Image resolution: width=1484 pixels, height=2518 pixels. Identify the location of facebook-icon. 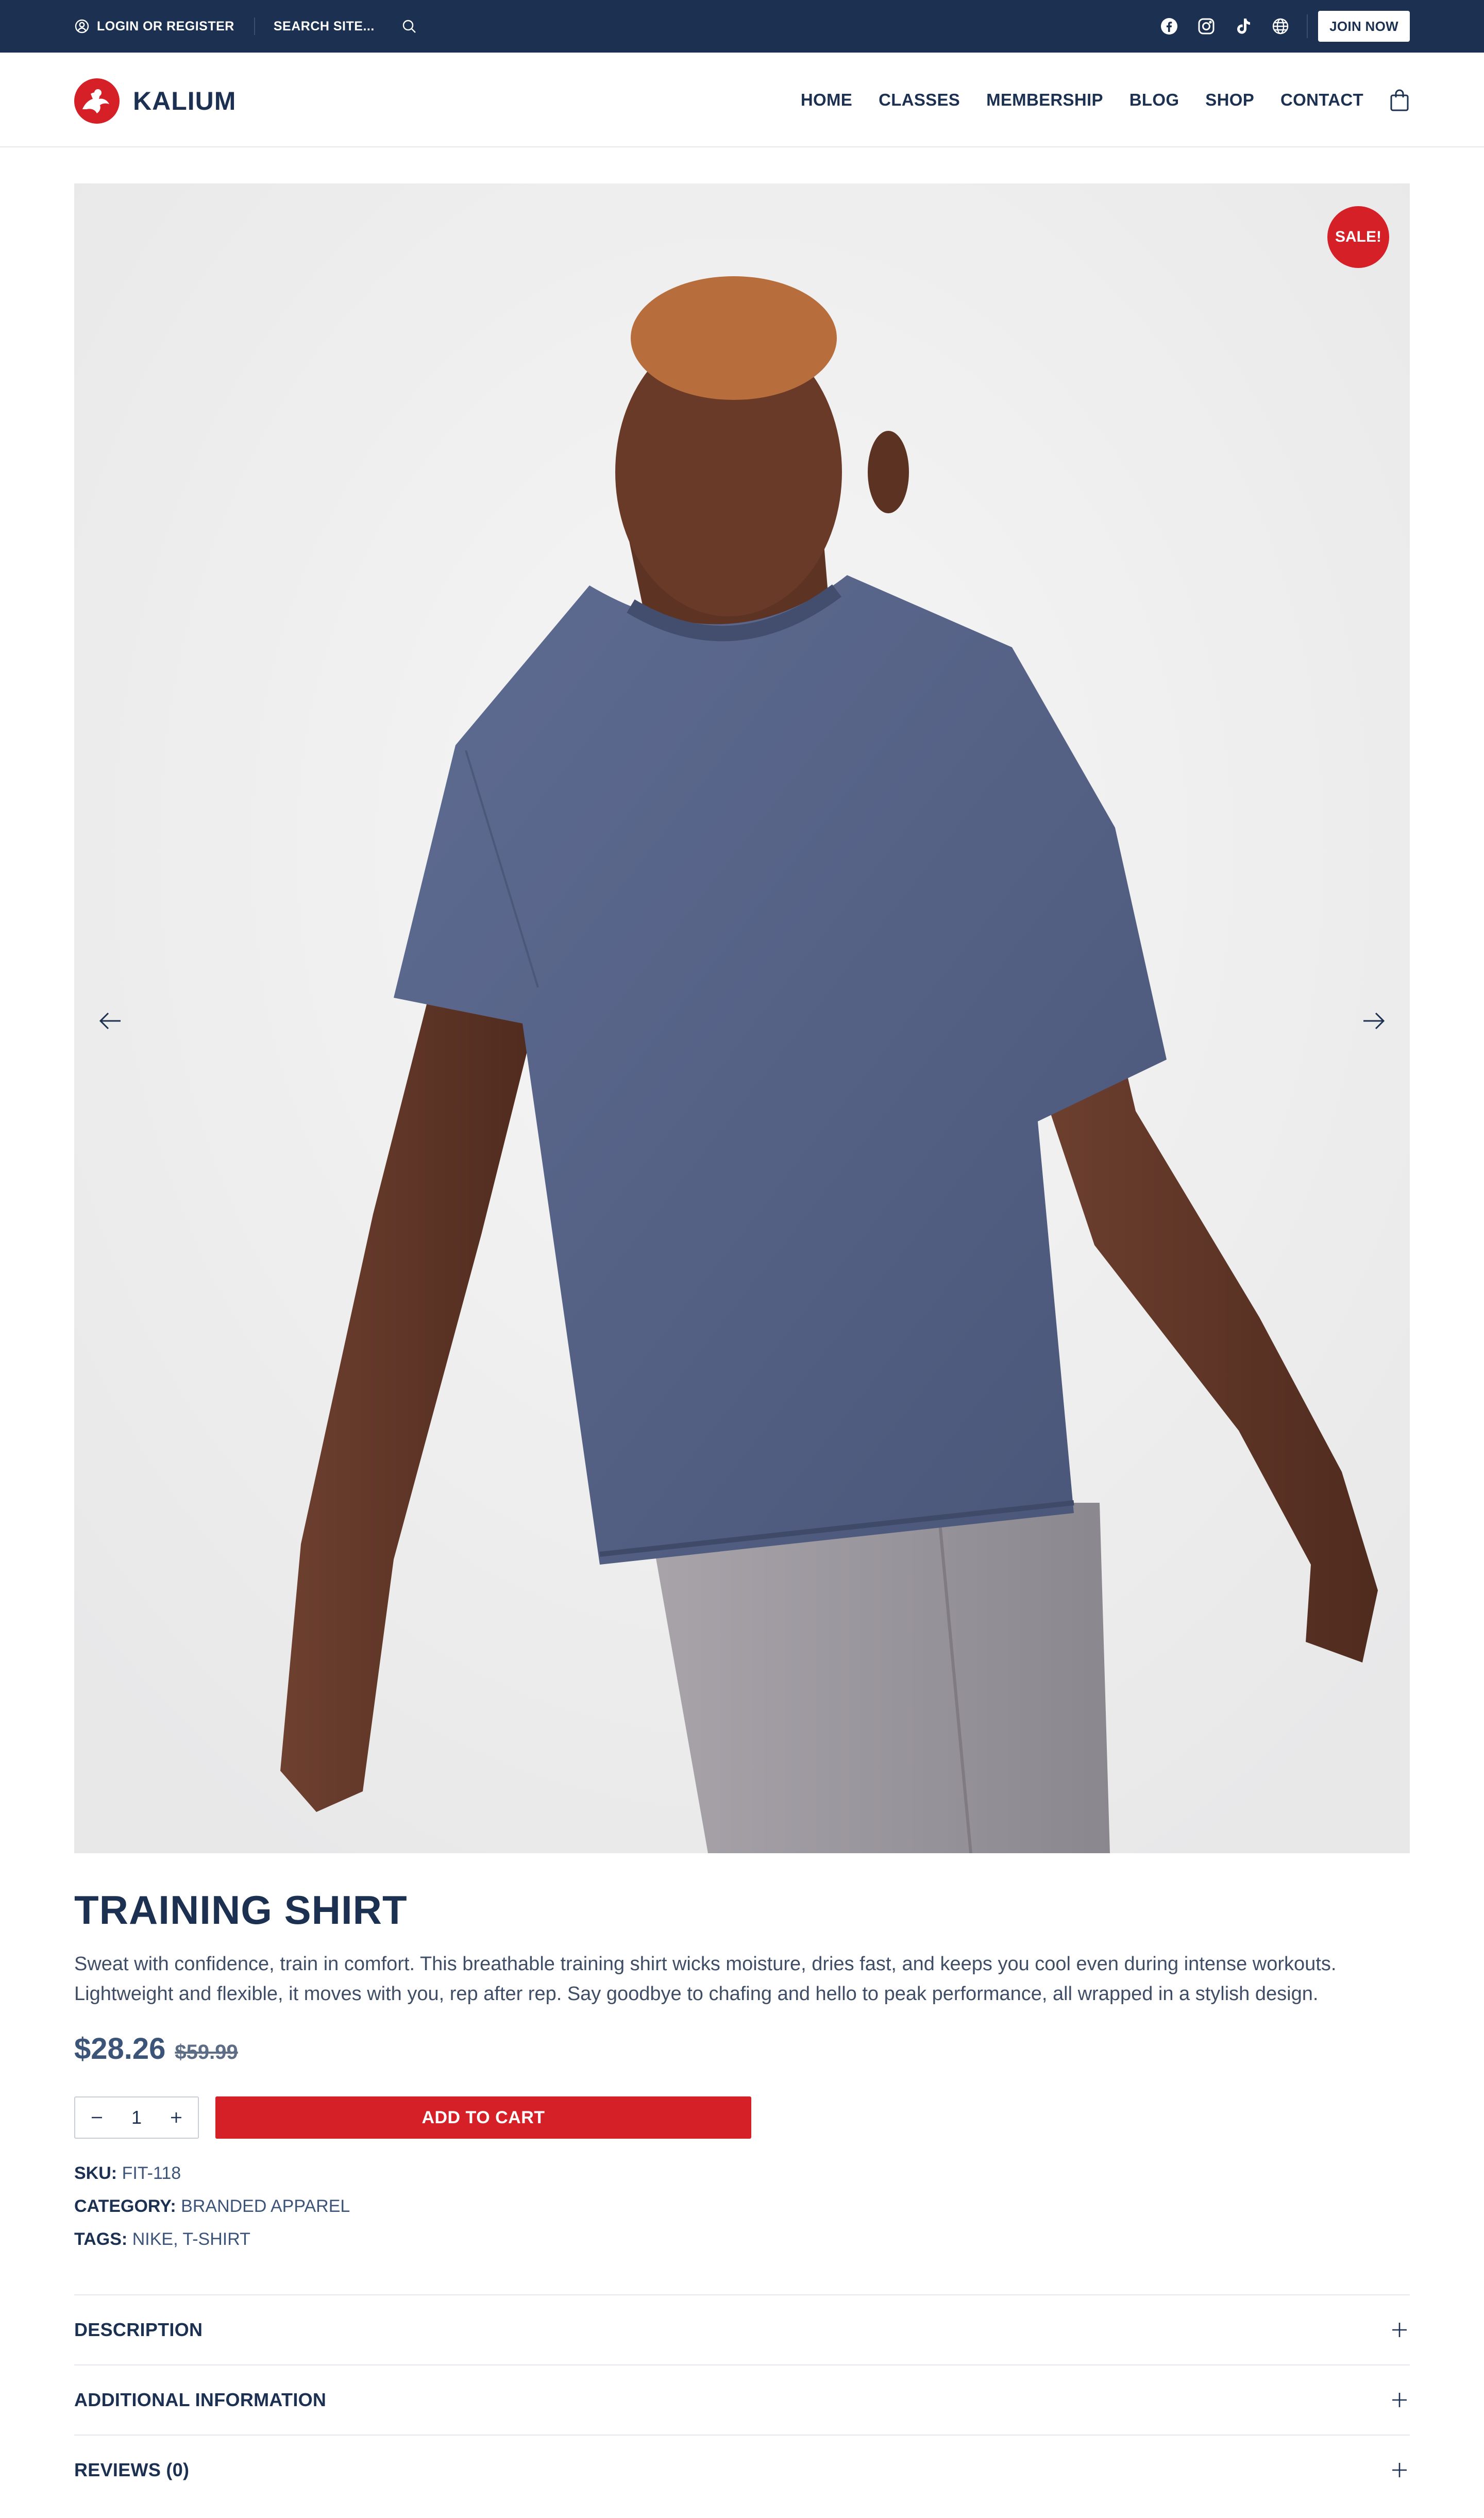
(1169, 26).